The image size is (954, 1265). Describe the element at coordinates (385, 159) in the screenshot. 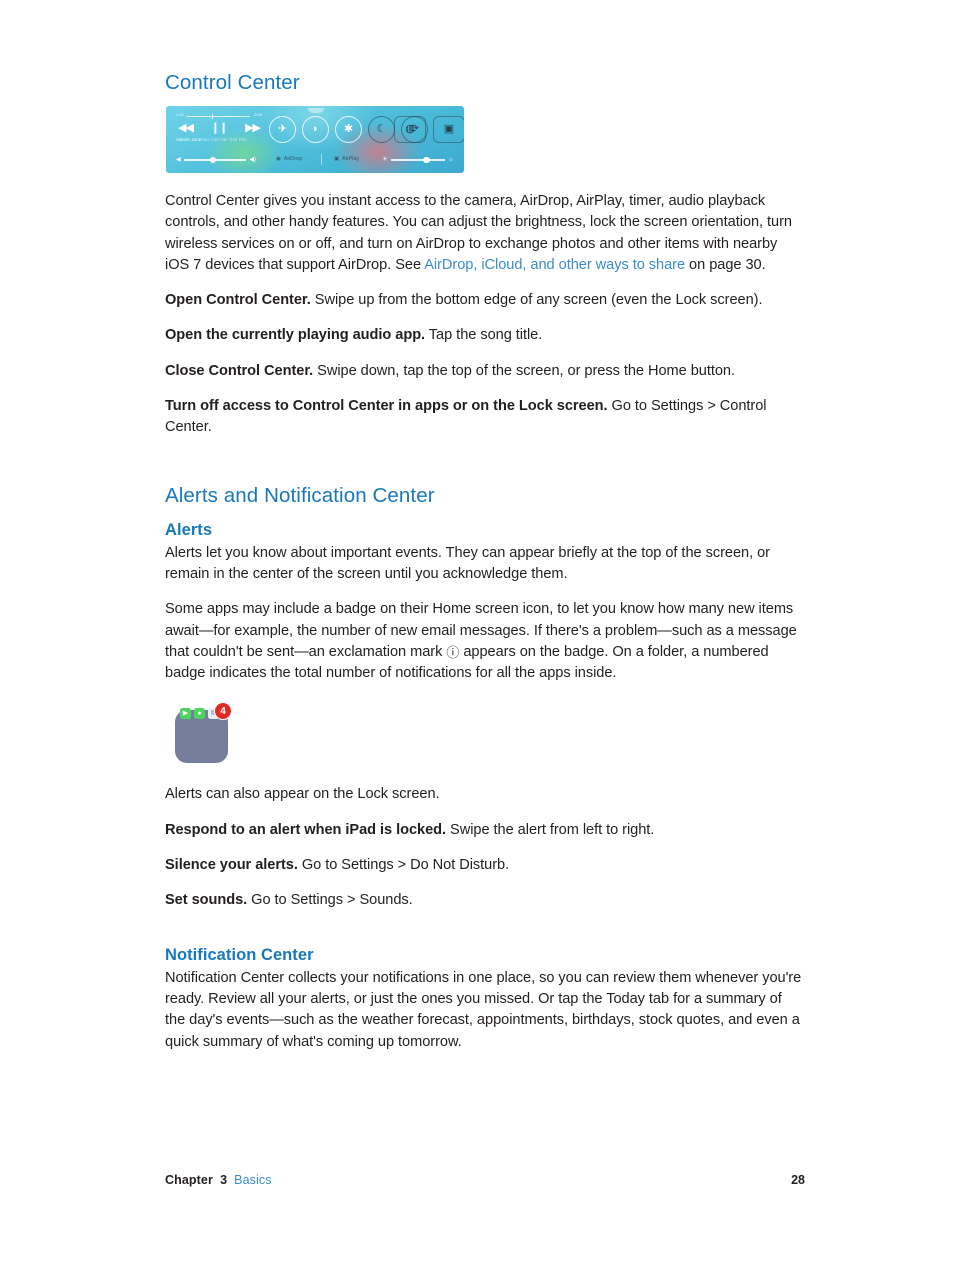

I see `brightness-low-icon: ☀` at that location.